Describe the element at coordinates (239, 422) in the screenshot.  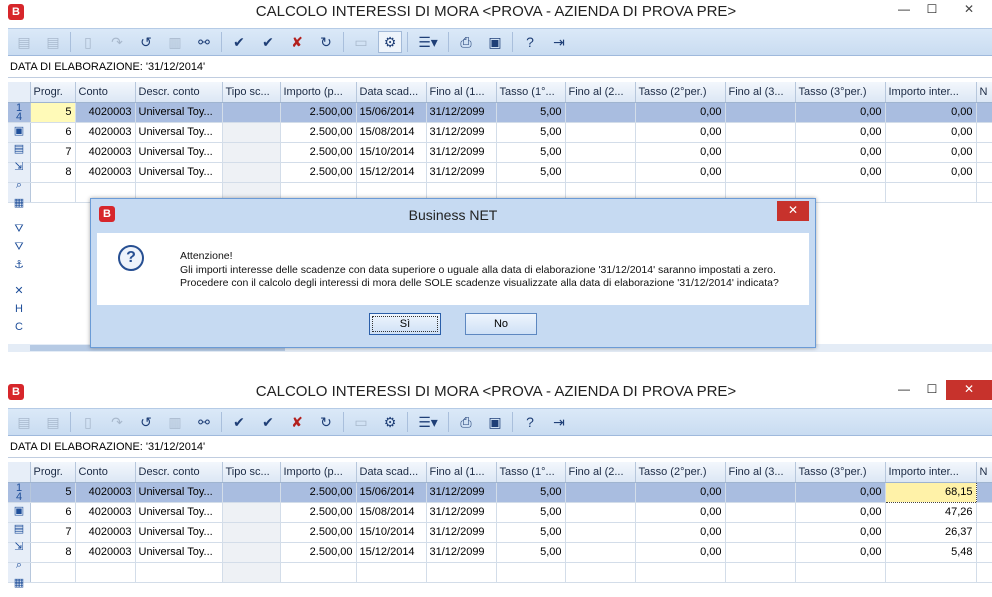
I see `check-icon: ✔` at that location.